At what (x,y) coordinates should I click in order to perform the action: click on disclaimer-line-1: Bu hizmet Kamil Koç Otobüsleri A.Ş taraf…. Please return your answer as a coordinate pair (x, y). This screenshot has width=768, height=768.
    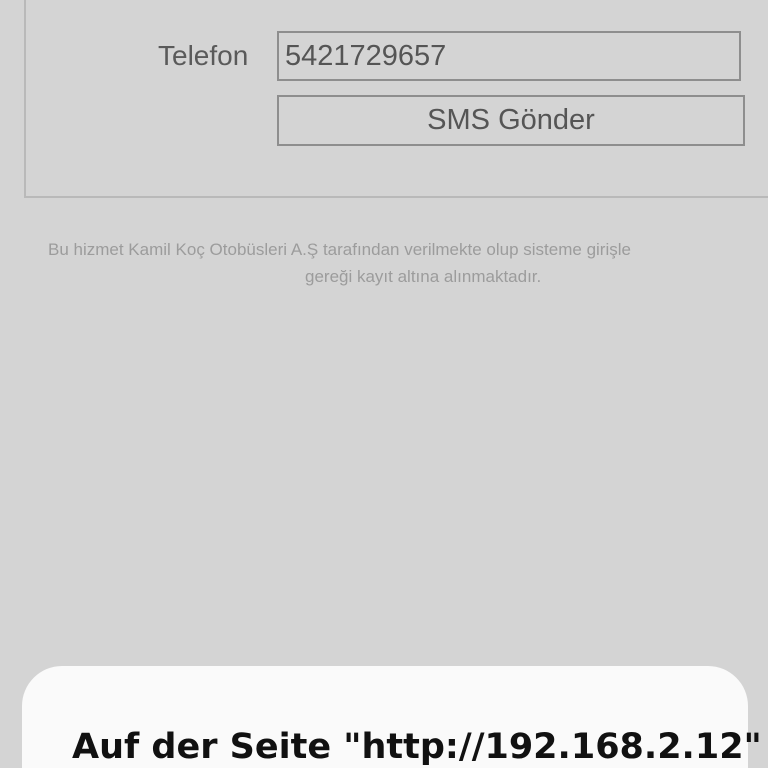
    Looking at the image, I should click on (339, 249).